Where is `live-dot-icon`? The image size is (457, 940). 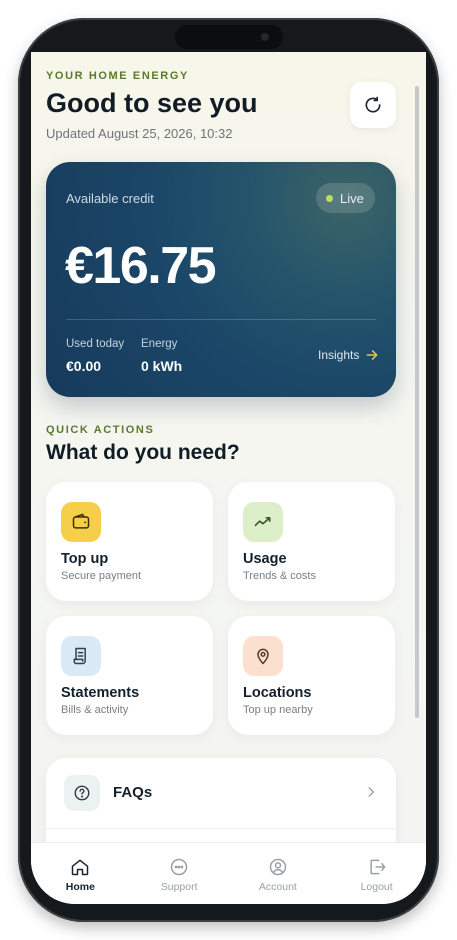 live-dot-icon is located at coordinates (329, 198).